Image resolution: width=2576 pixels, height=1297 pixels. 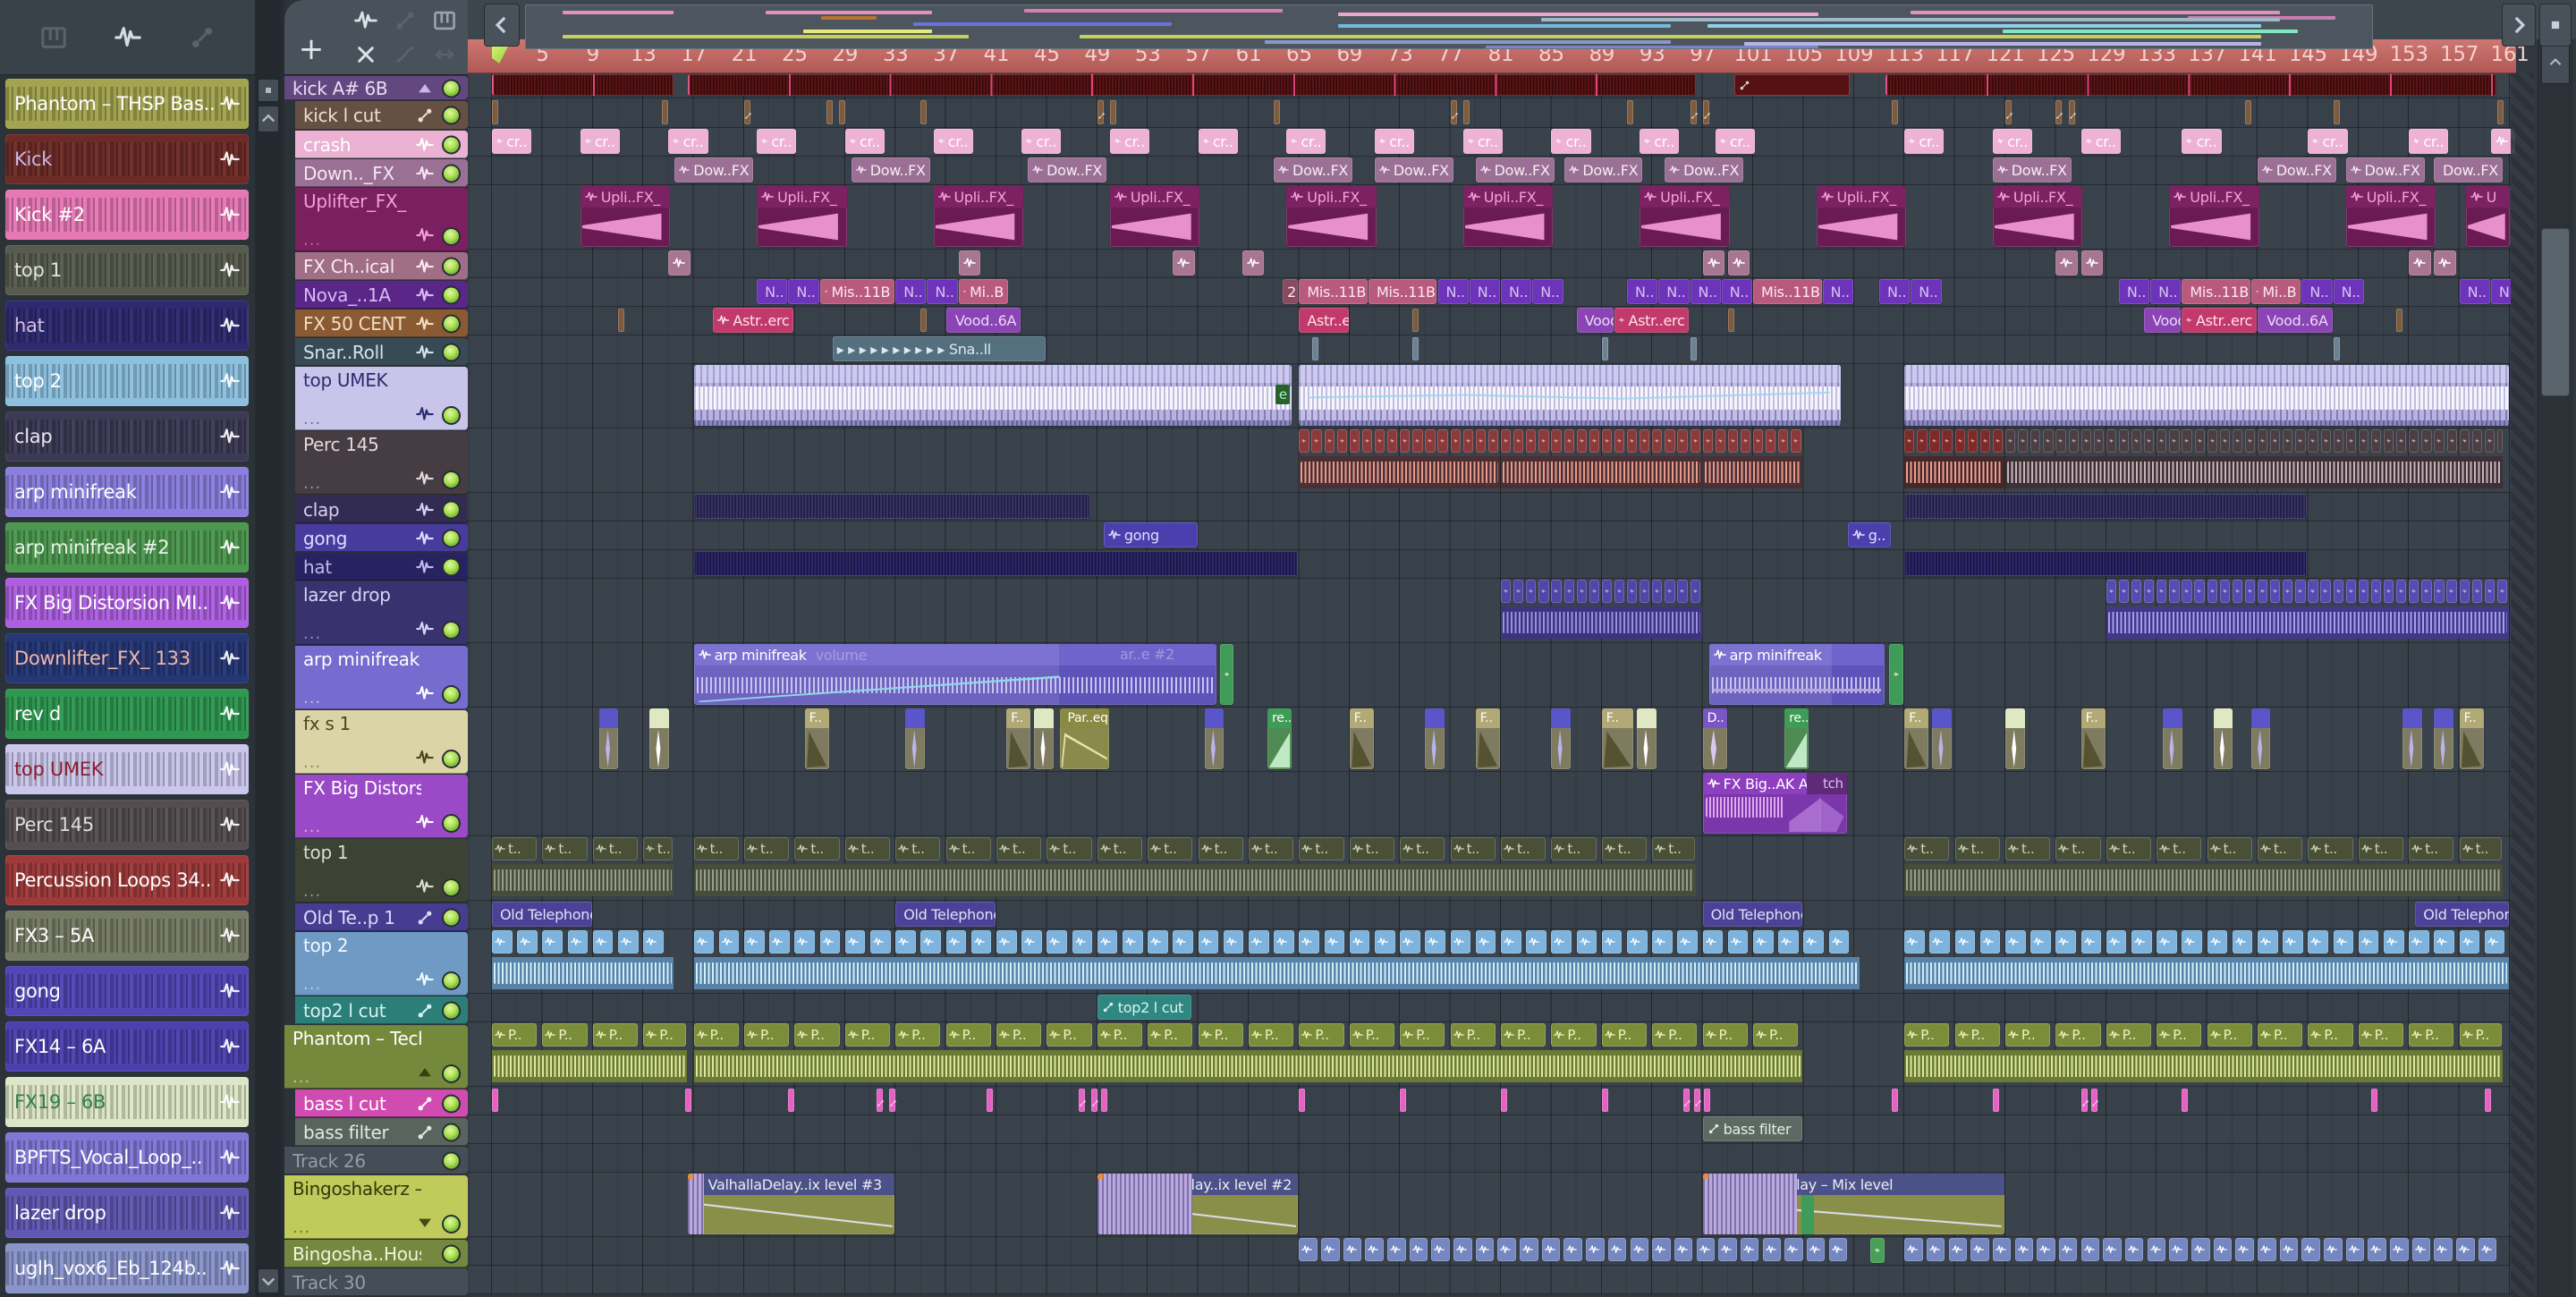 What do you see at coordinates (1500, 961) in the screenshot?
I see `playlist-row` at bounding box center [1500, 961].